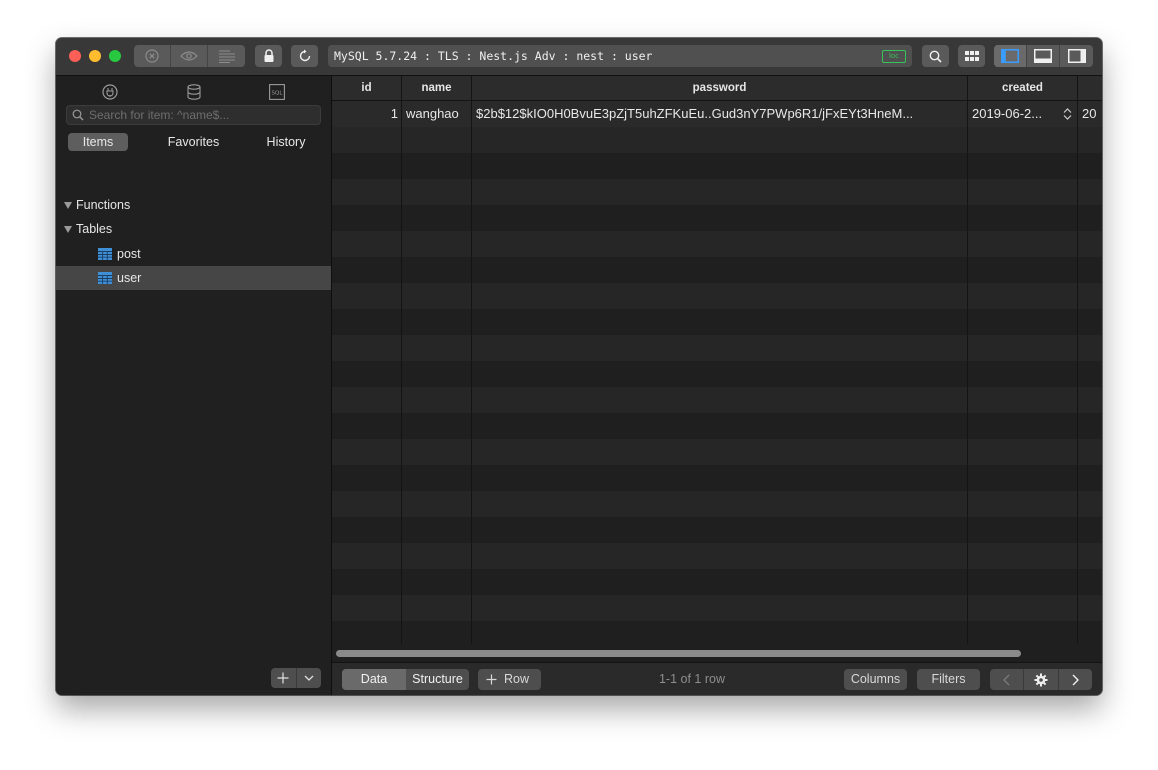 The image size is (1158, 770). What do you see at coordinates (105, 278) in the screenshot?
I see `table-icon` at bounding box center [105, 278].